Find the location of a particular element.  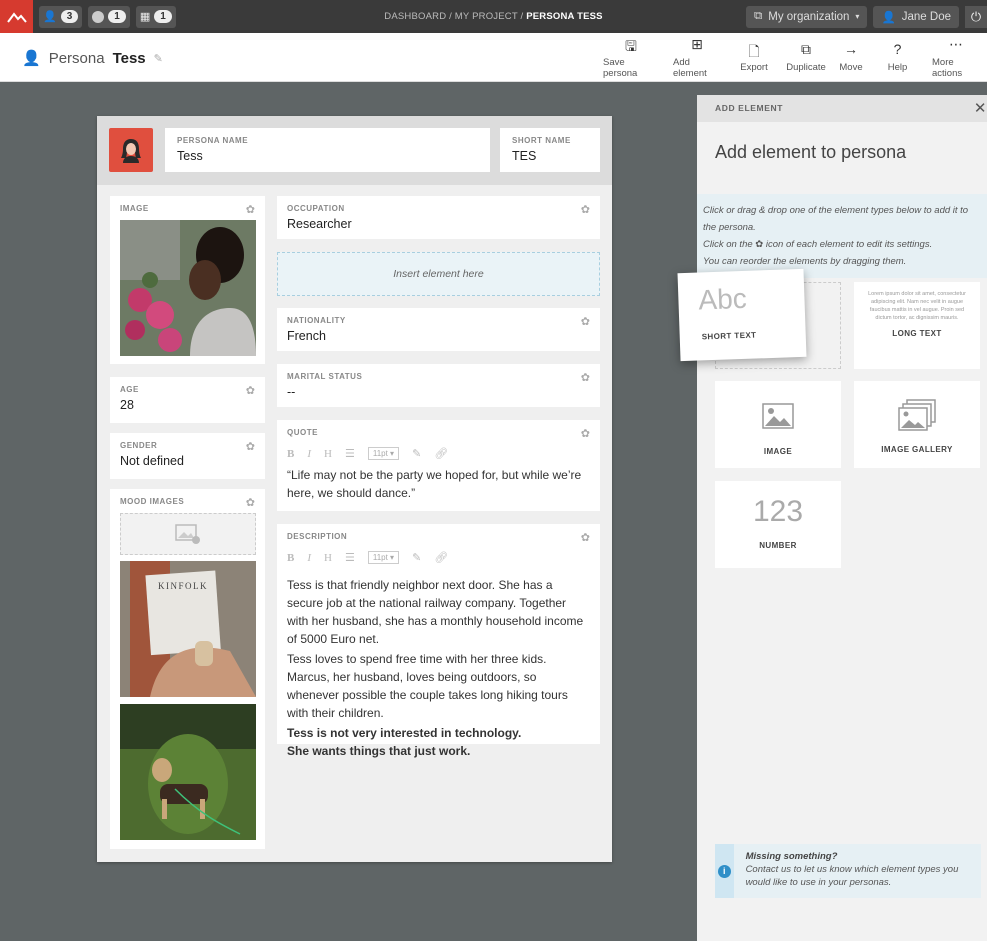

export-button: 🗋 Export is located at coordinates (754, 57).